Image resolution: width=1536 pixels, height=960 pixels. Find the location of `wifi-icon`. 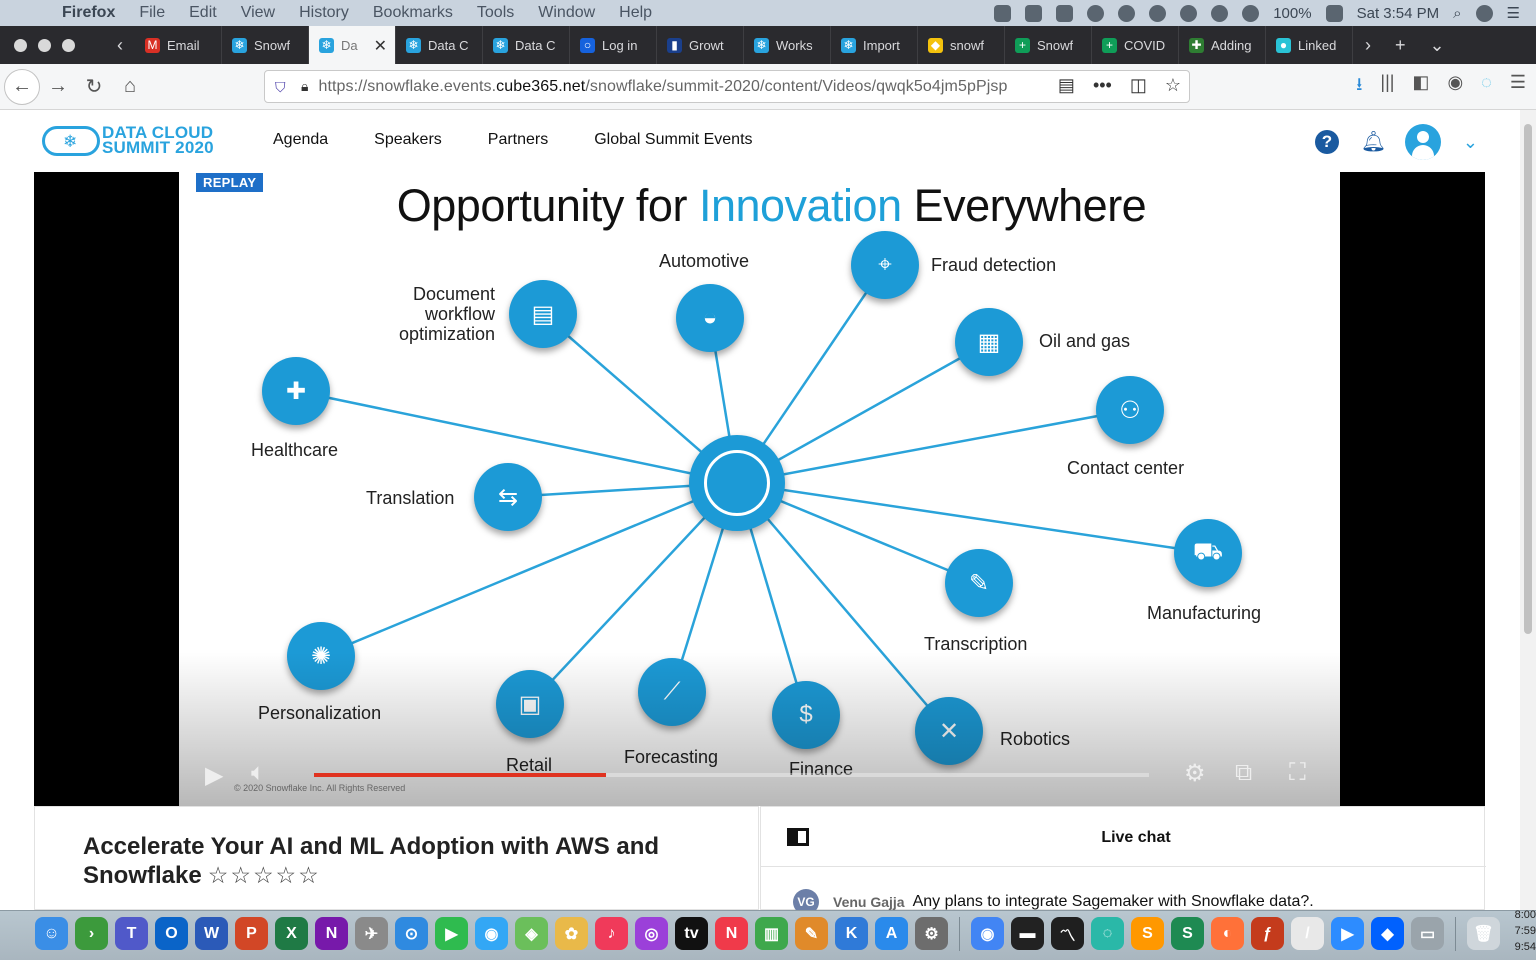

wifi-icon is located at coordinates (1251, 13).